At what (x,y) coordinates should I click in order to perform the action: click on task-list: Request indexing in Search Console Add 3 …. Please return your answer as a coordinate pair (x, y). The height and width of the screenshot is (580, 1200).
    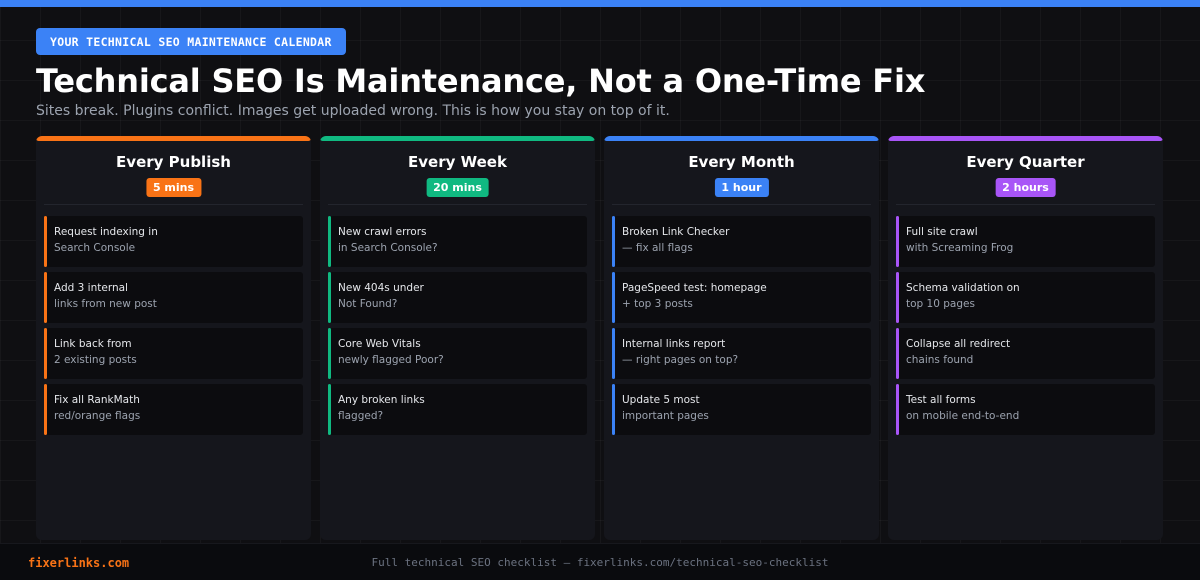
    Looking at the image, I should click on (173, 328).